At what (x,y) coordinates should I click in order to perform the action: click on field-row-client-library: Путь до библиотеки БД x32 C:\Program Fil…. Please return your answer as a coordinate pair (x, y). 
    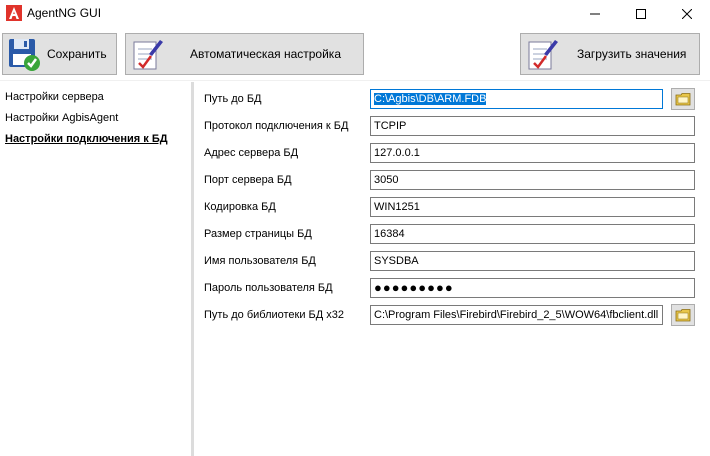
    Looking at the image, I should click on (452, 315).